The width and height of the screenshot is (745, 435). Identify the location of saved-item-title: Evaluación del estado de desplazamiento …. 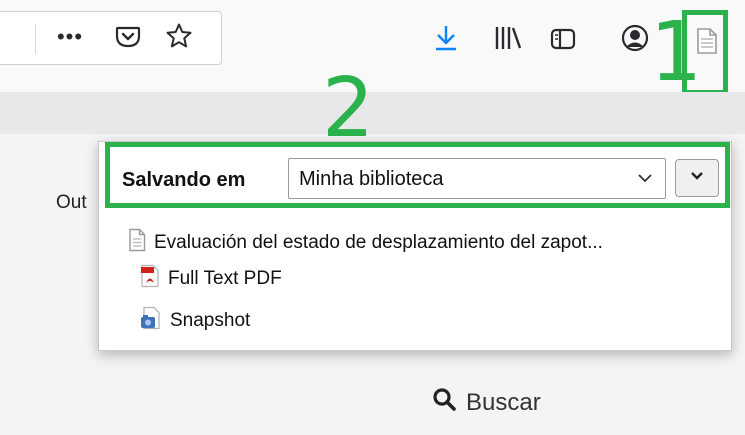
(378, 242).